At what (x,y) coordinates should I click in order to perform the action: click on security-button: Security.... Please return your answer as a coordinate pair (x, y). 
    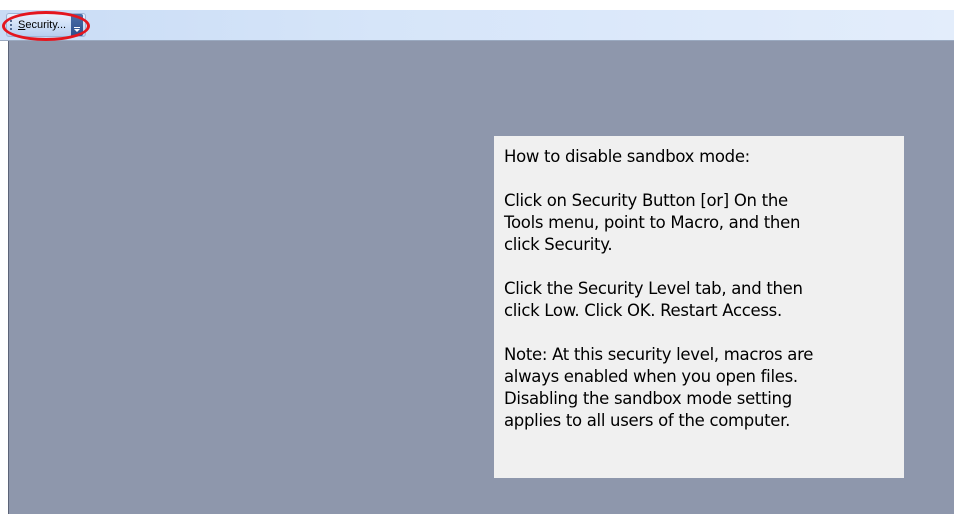
    Looking at the image, I should click on (42, 25).